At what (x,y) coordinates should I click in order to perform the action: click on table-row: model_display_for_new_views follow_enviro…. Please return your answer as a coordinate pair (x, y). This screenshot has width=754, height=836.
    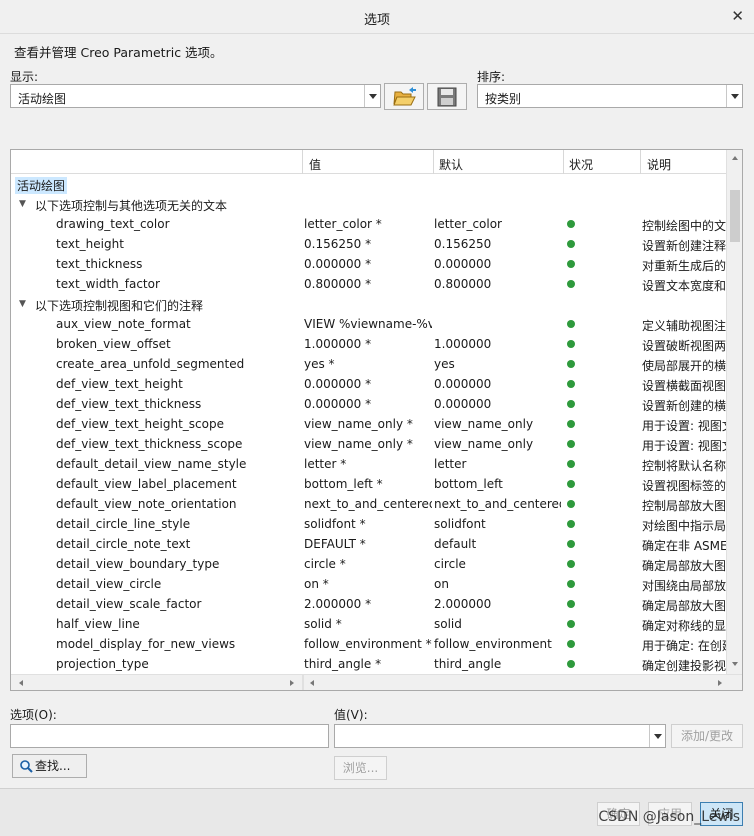
    Looking at the image, I should click on (369, 644).